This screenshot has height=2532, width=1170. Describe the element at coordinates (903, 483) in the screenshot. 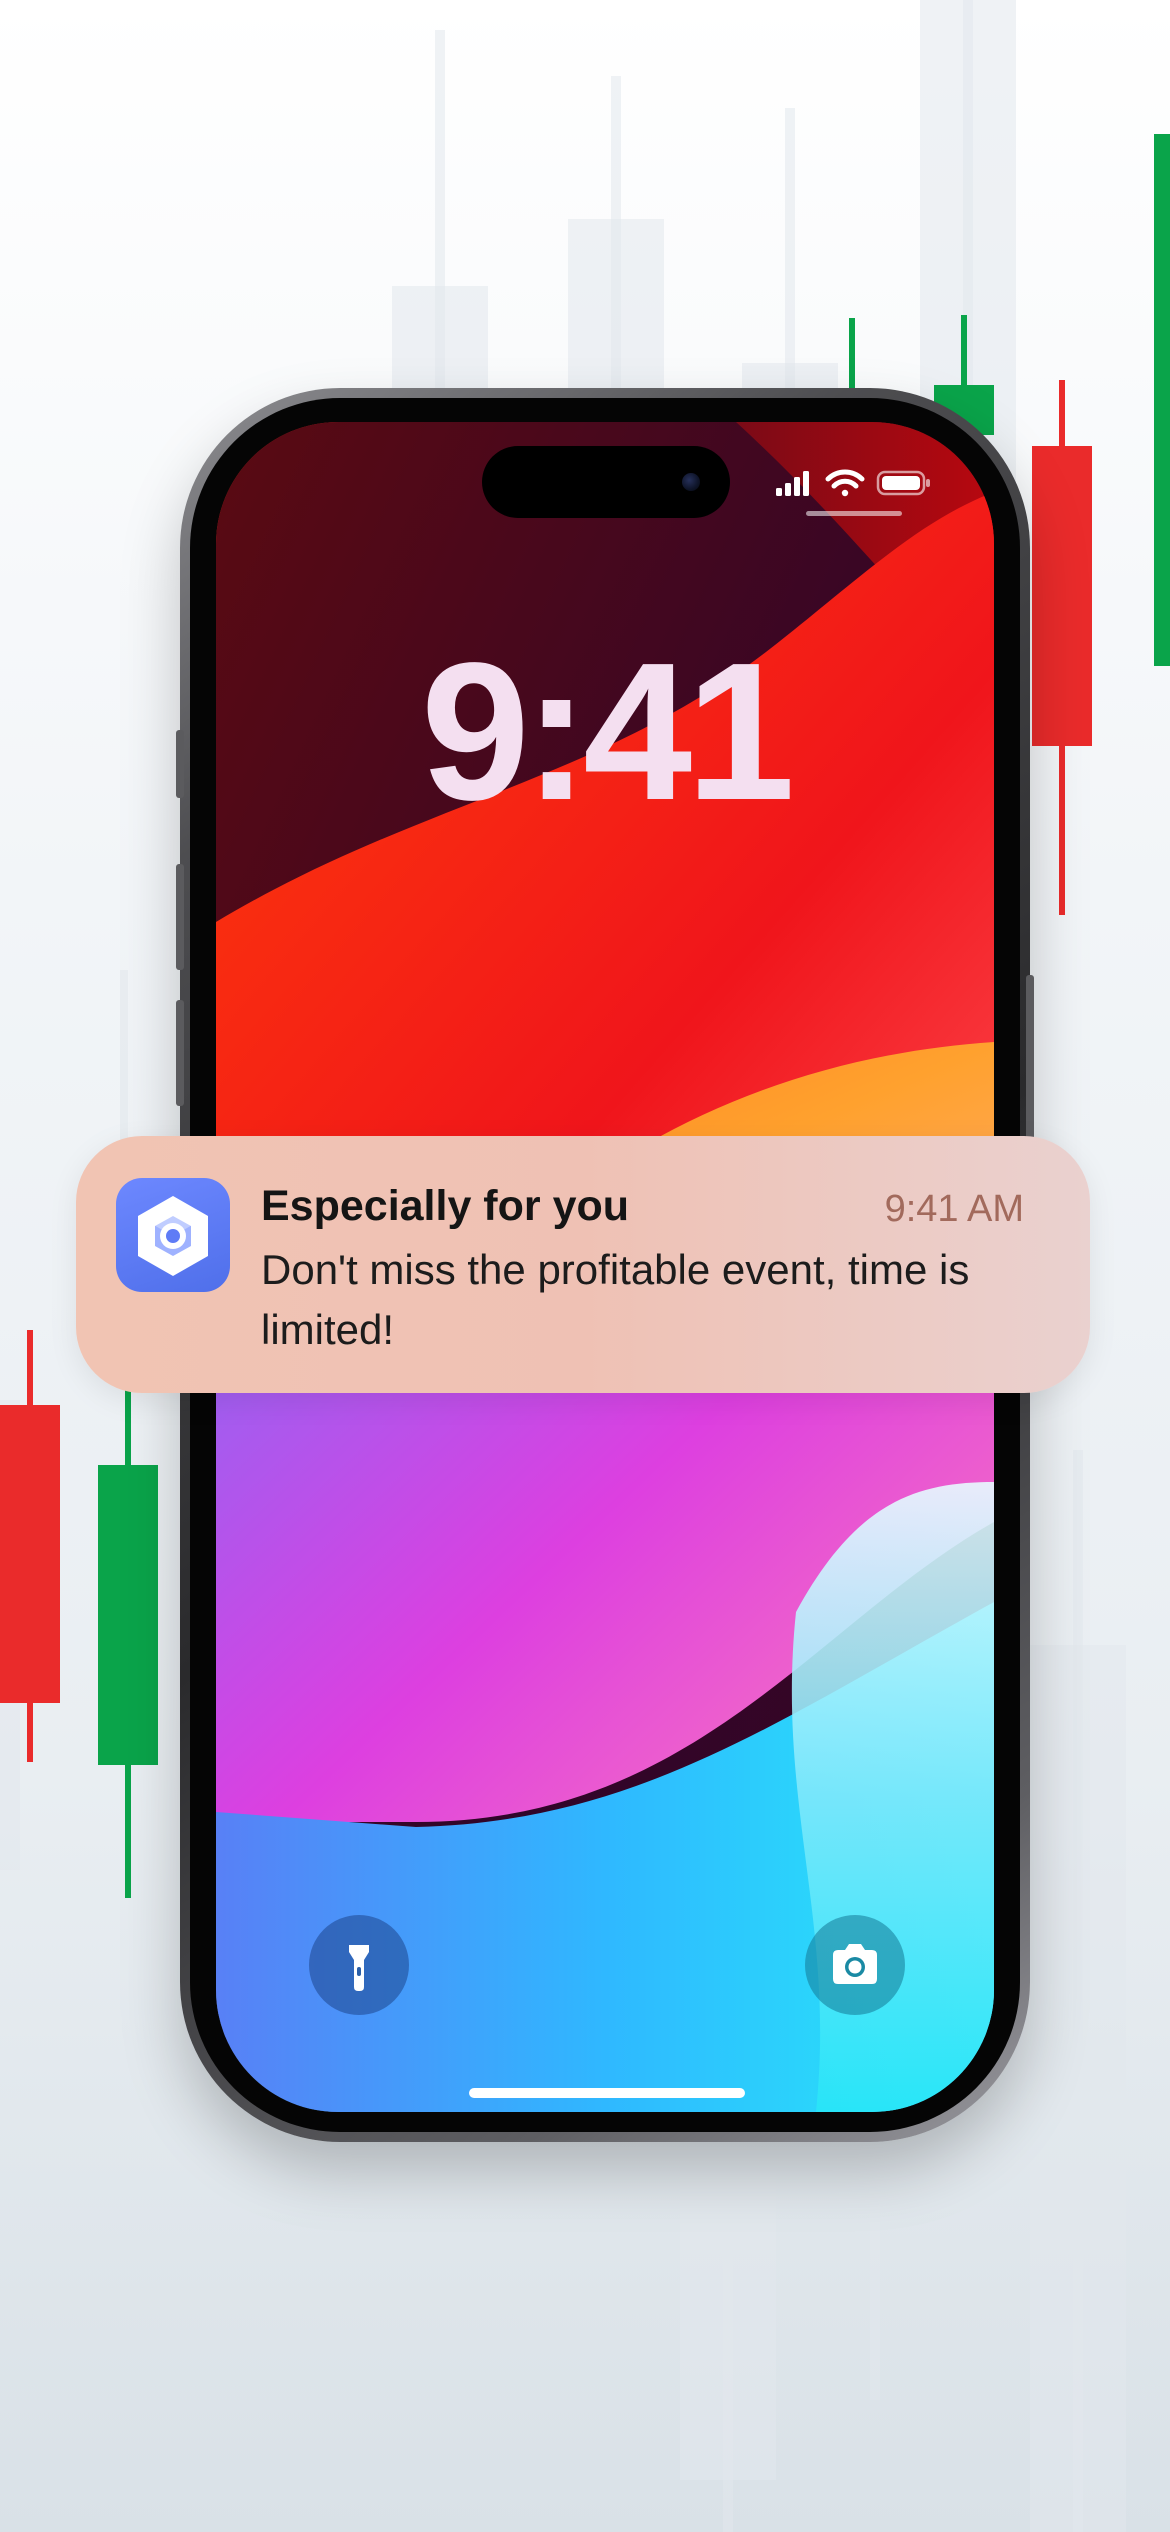

I see `battery-icon` at that location.